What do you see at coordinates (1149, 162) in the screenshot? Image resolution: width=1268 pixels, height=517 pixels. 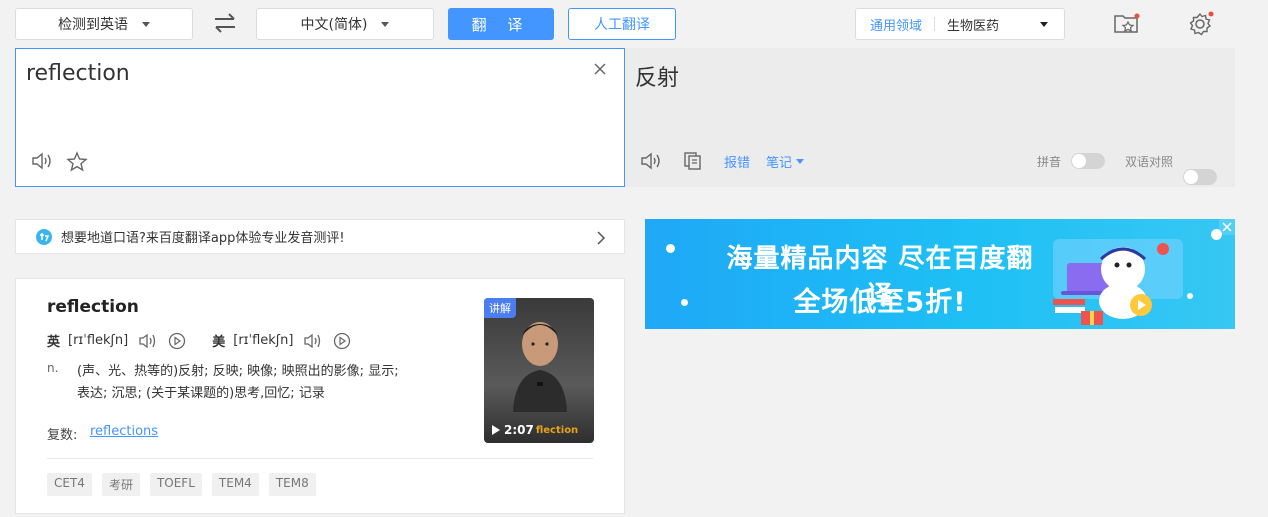 I see `bilingual-label: 双语对照` at bounding box center [1149, 162].